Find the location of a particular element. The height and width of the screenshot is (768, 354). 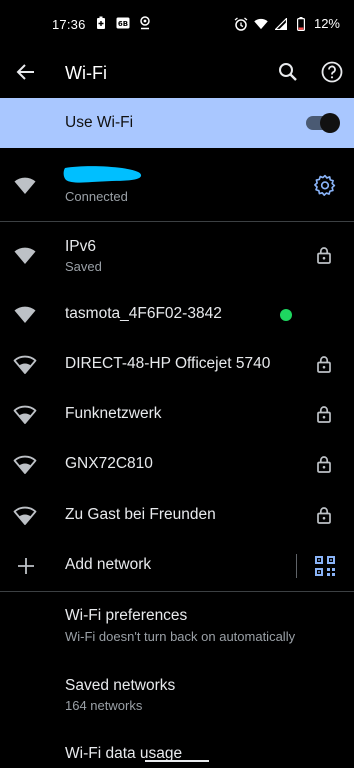

battery-percent: 12% is located at coordinates (326, 23).